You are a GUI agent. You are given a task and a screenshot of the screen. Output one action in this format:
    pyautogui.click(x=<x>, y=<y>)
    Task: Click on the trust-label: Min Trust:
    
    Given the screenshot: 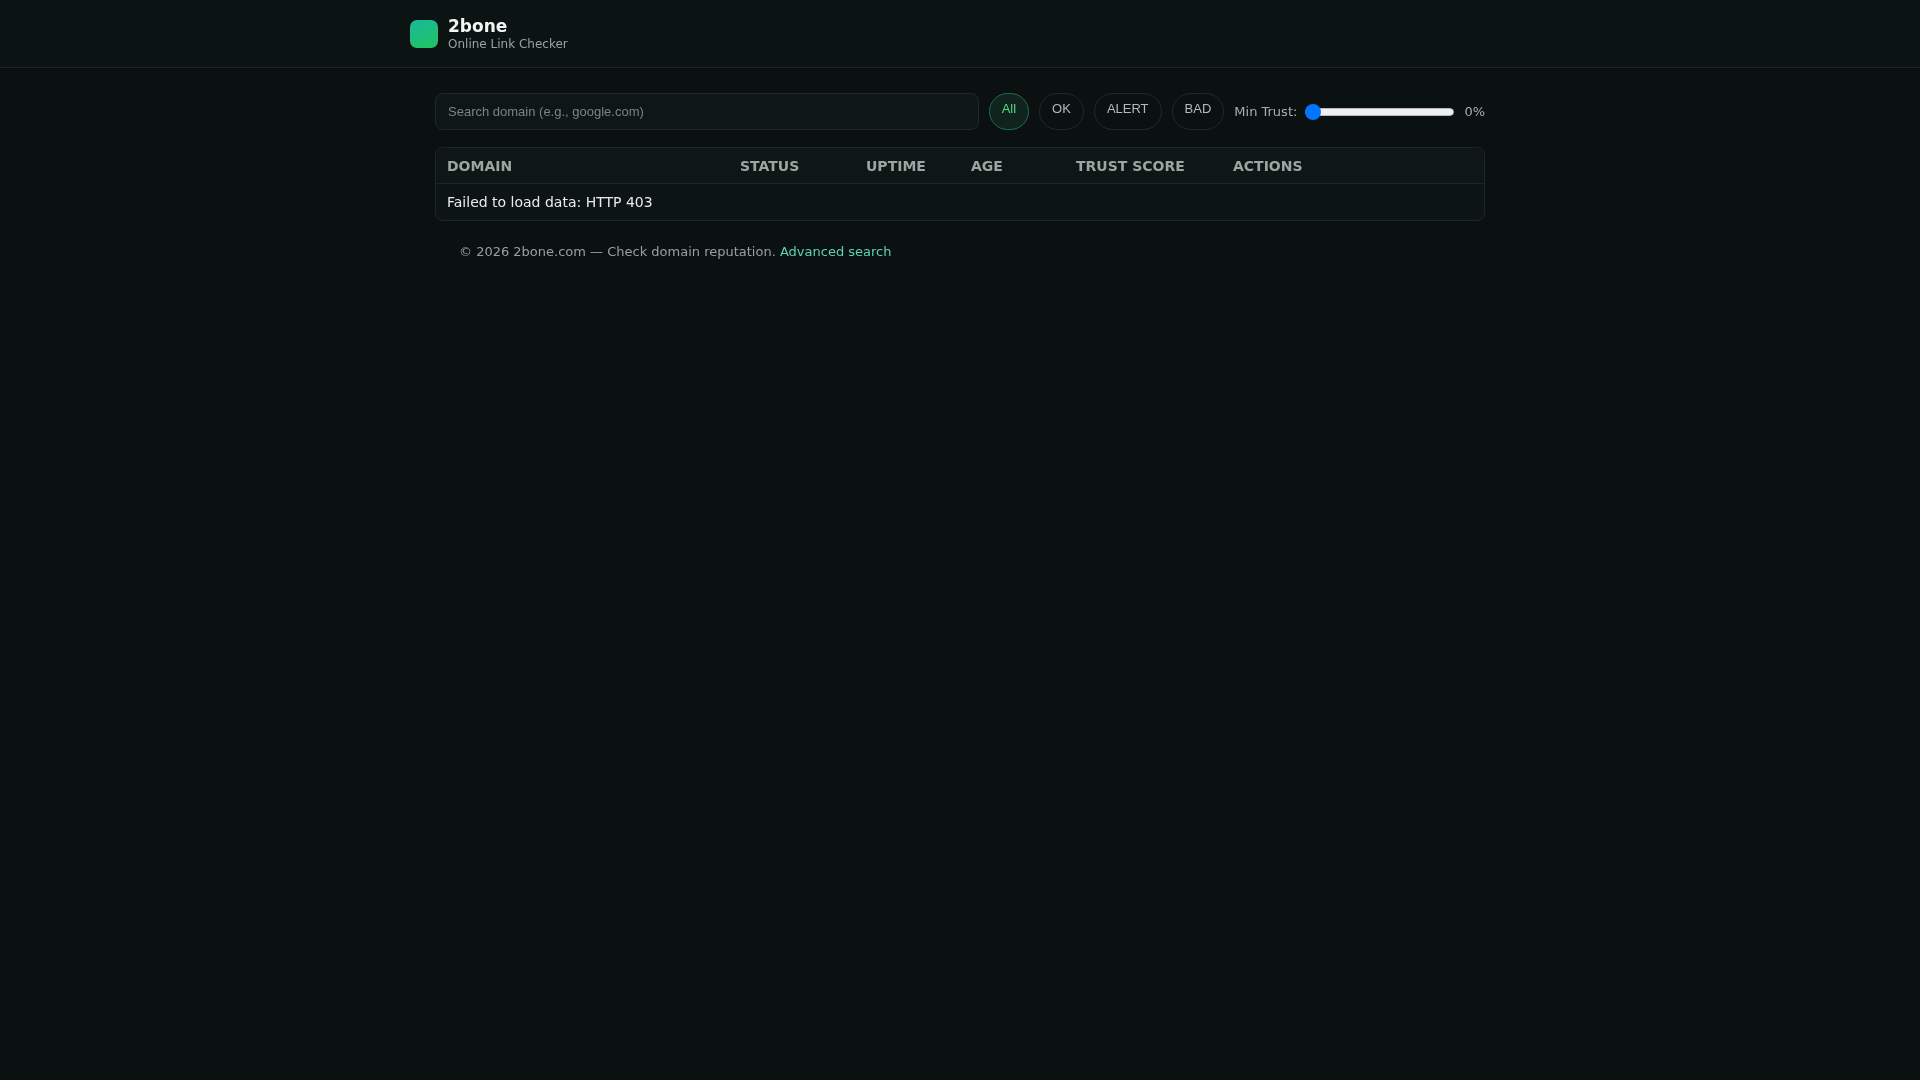 What is the action you would take?
    pyautogui.click(x=1266, y=111)
    